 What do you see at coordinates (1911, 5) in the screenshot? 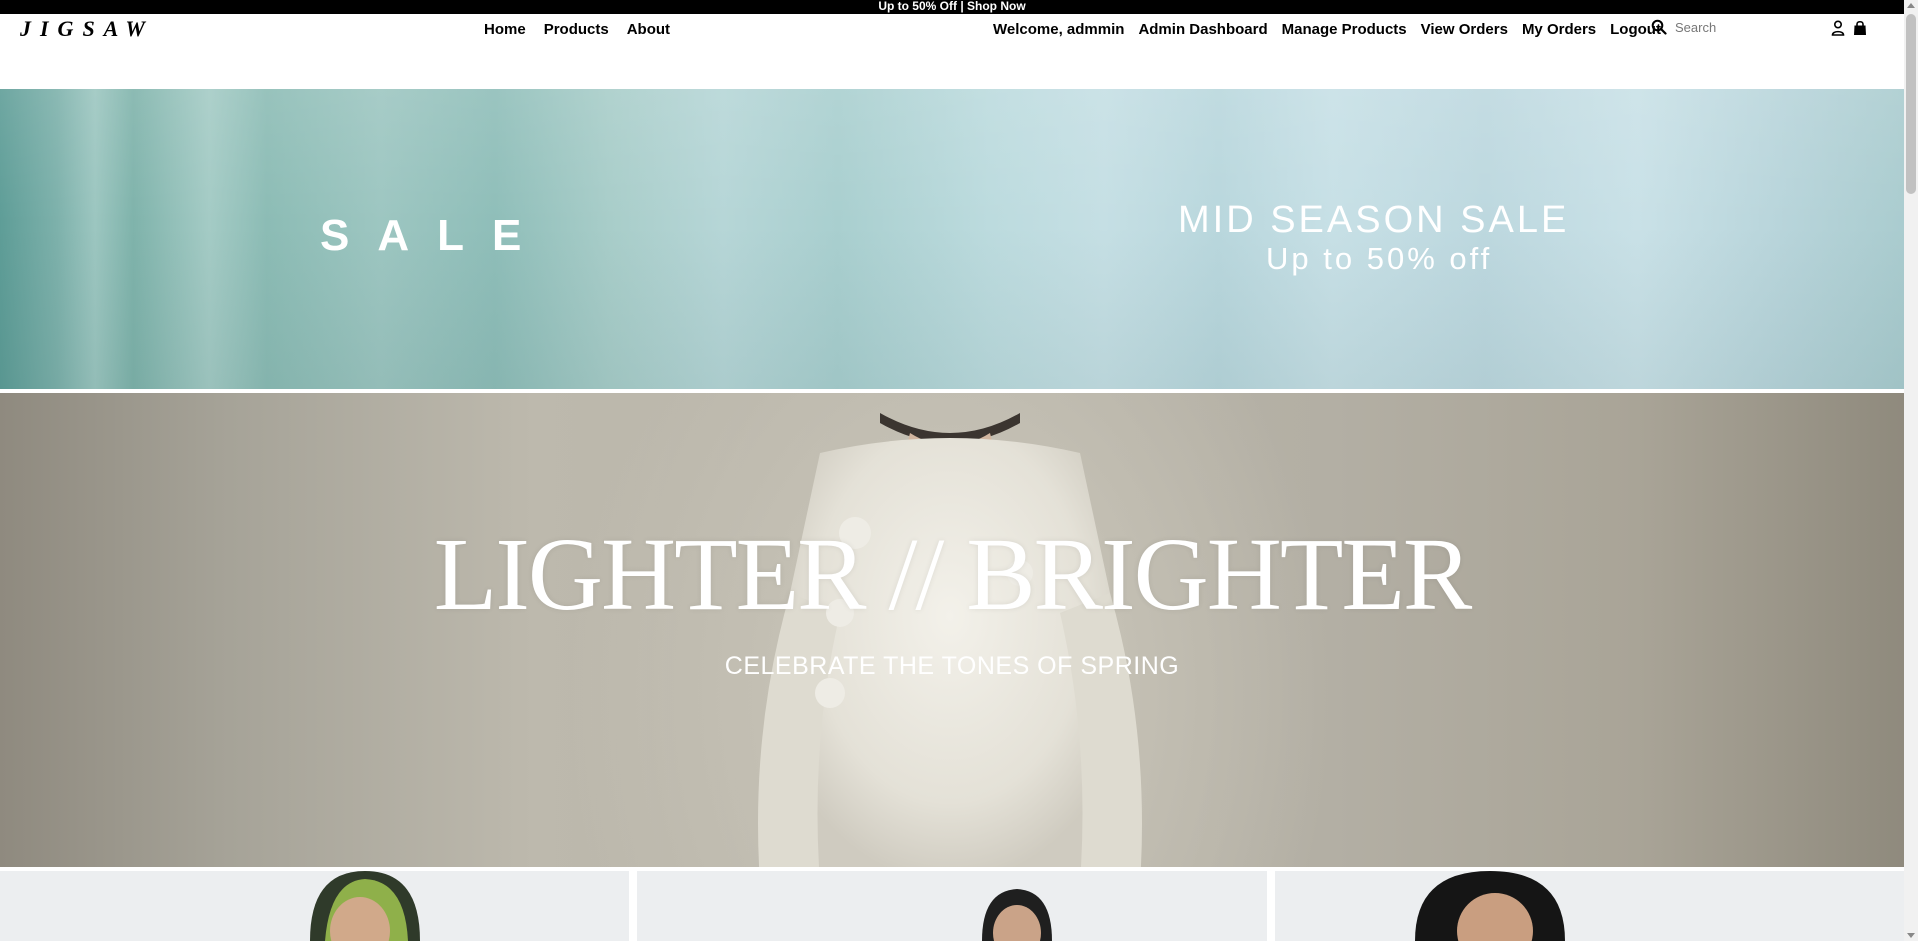
I see `scroll-up-arrow-icon` at bounding box center [1911, 5].